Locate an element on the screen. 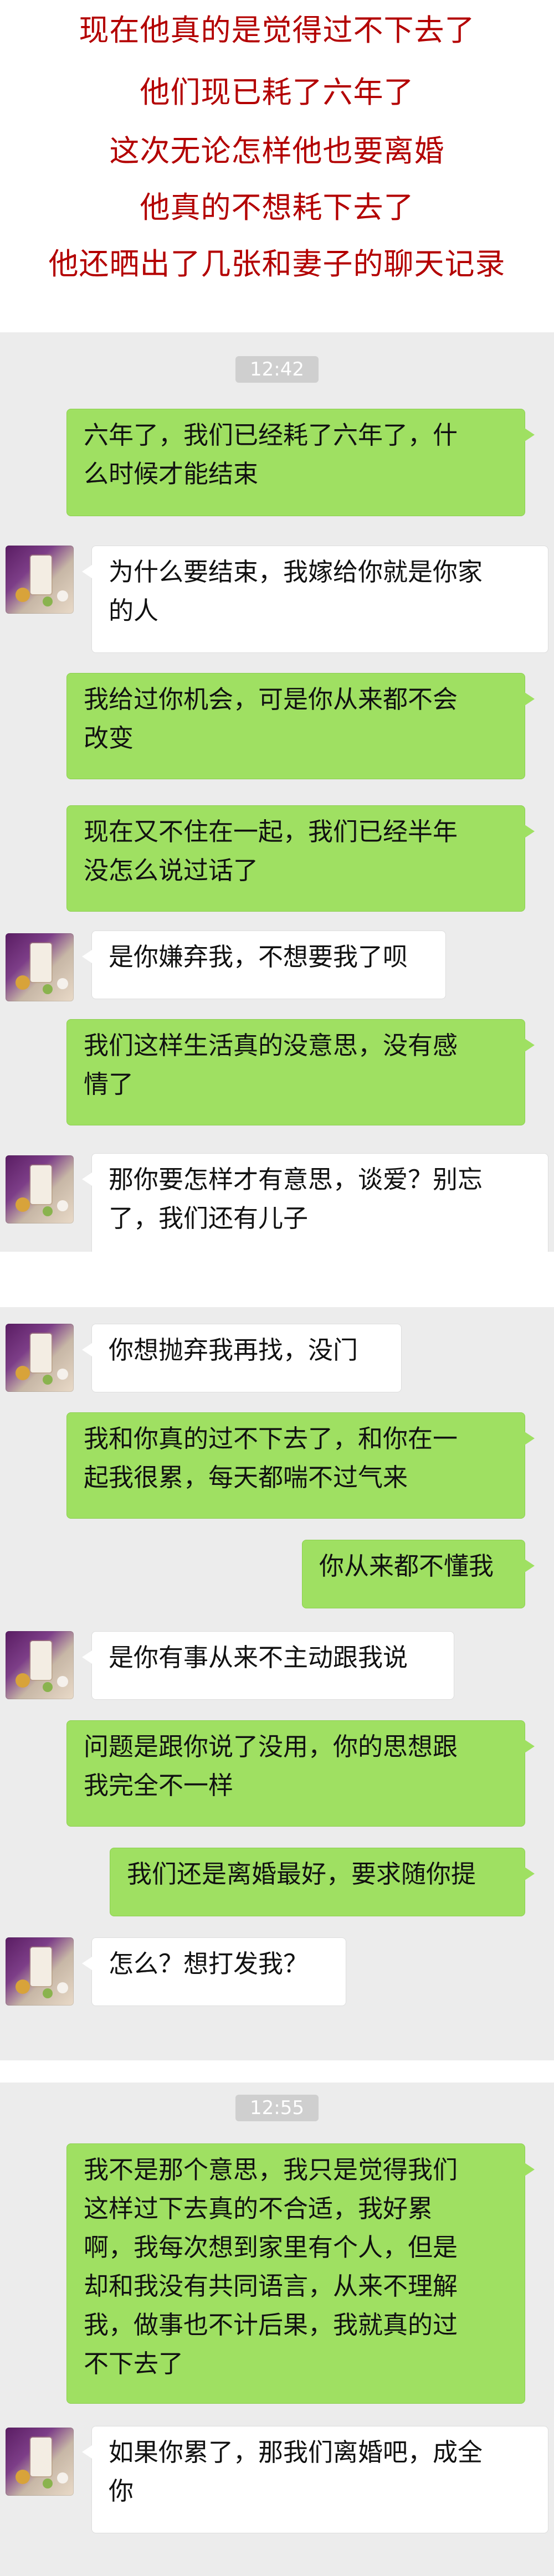  message-line: 了，我们还有儿子 is located at coordinates (209, 1218).